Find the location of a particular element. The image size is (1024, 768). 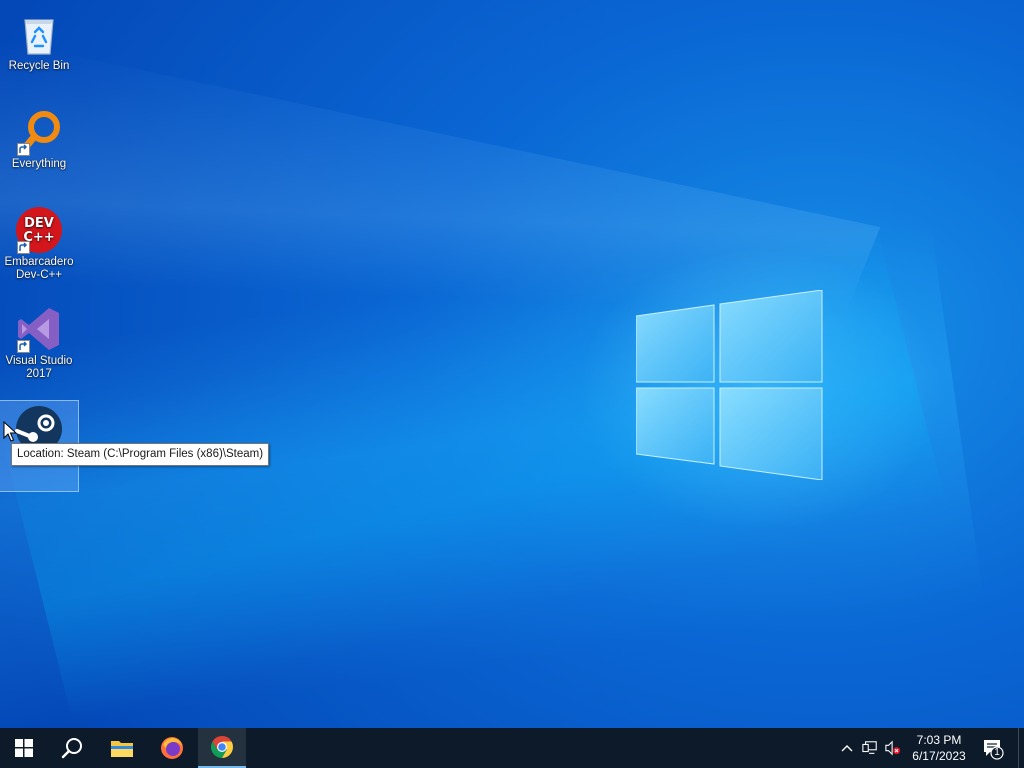

windows-logo-wallpaper is located at coordinates (729, 385).